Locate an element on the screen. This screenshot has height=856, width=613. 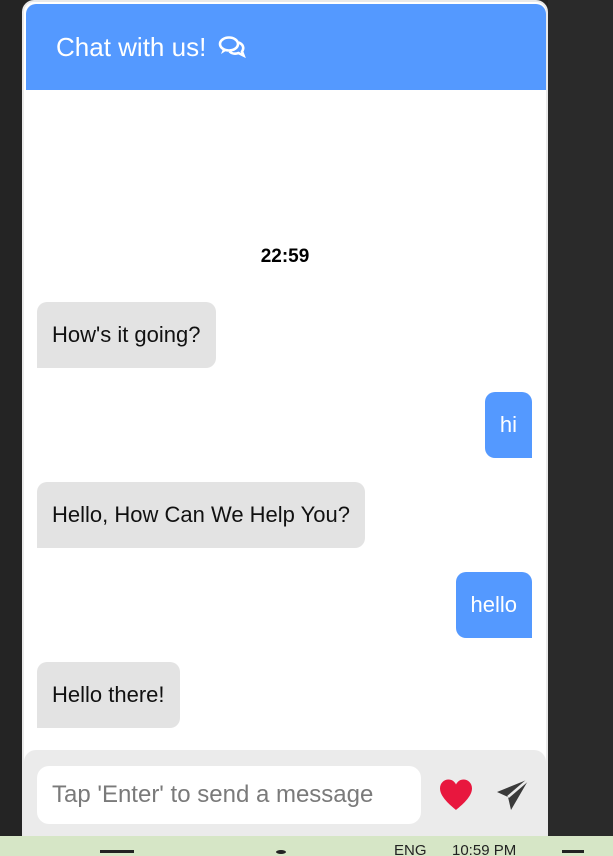
background-panel is located at coordinates (580, 418).